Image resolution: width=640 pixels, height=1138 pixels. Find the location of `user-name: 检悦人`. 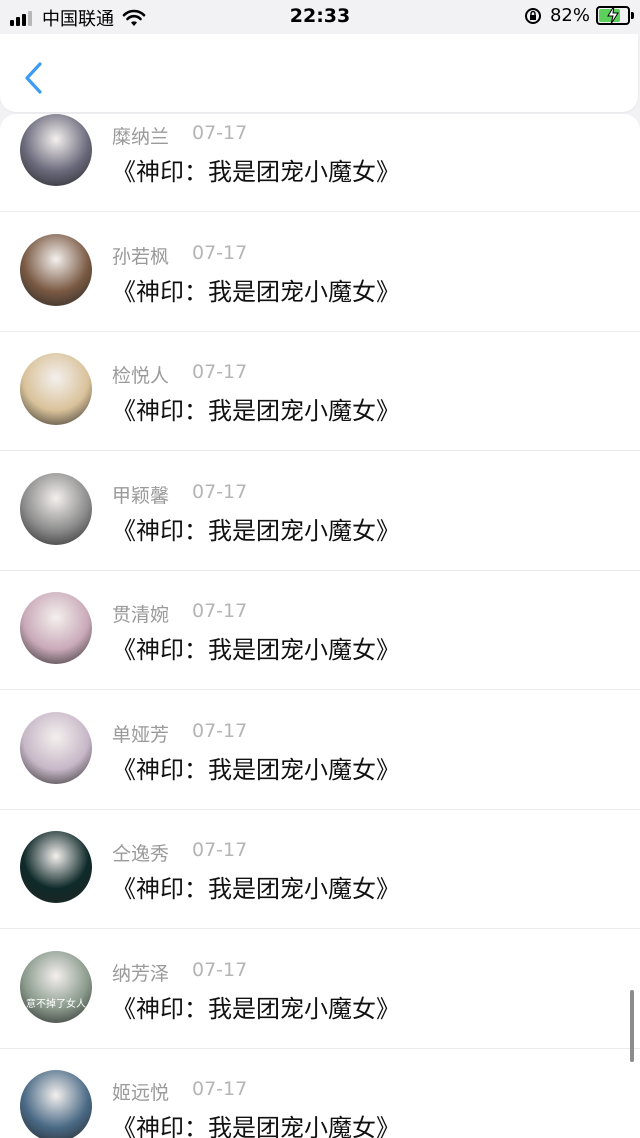

user-name: 检悦人 is located at coordinates (140, 374).